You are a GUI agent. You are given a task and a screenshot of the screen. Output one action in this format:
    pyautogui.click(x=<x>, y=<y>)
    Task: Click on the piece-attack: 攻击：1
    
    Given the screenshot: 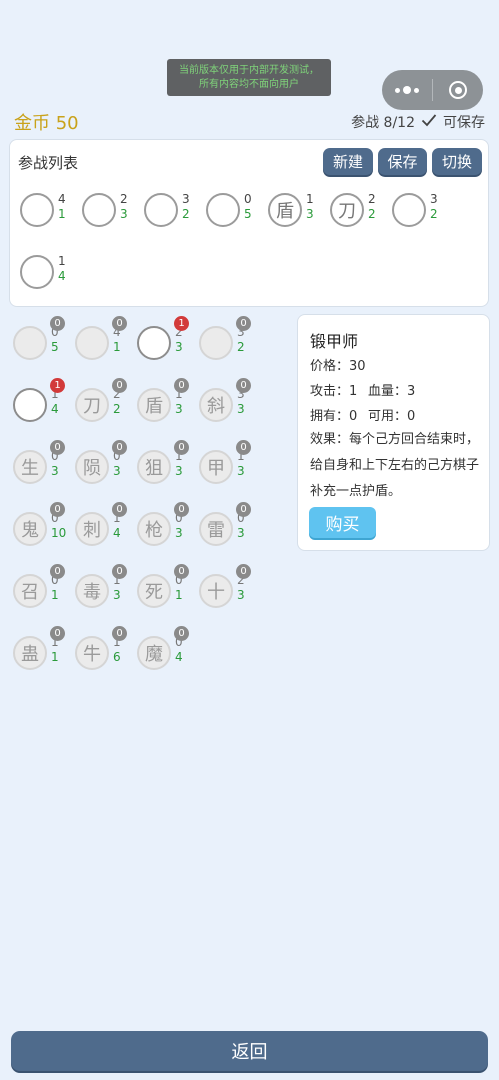 What is the action you would take?
    pyautogui.click(x=334, y=391)
    